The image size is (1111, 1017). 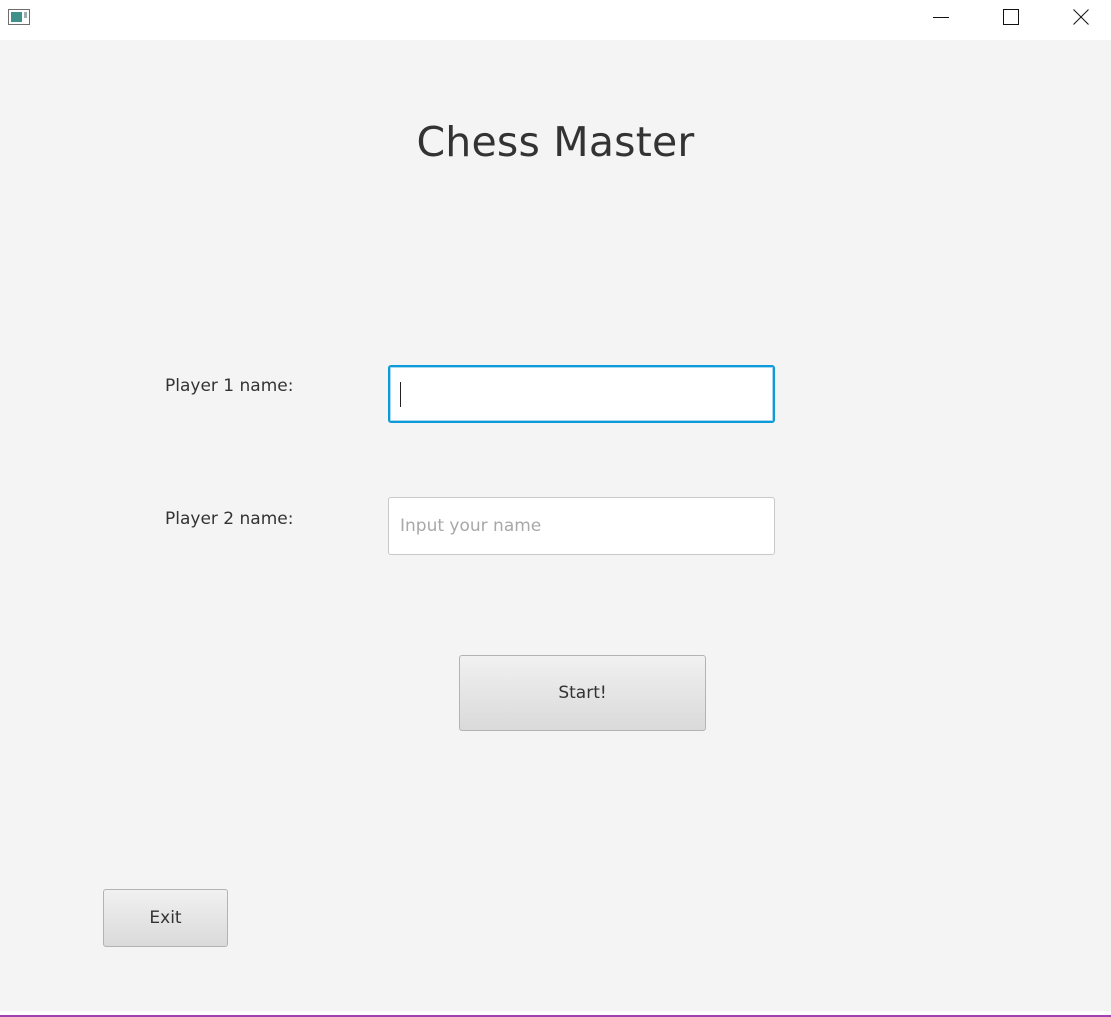 I want to click on player1-name-label: Player 1 name:, so click(x=229, y=386).